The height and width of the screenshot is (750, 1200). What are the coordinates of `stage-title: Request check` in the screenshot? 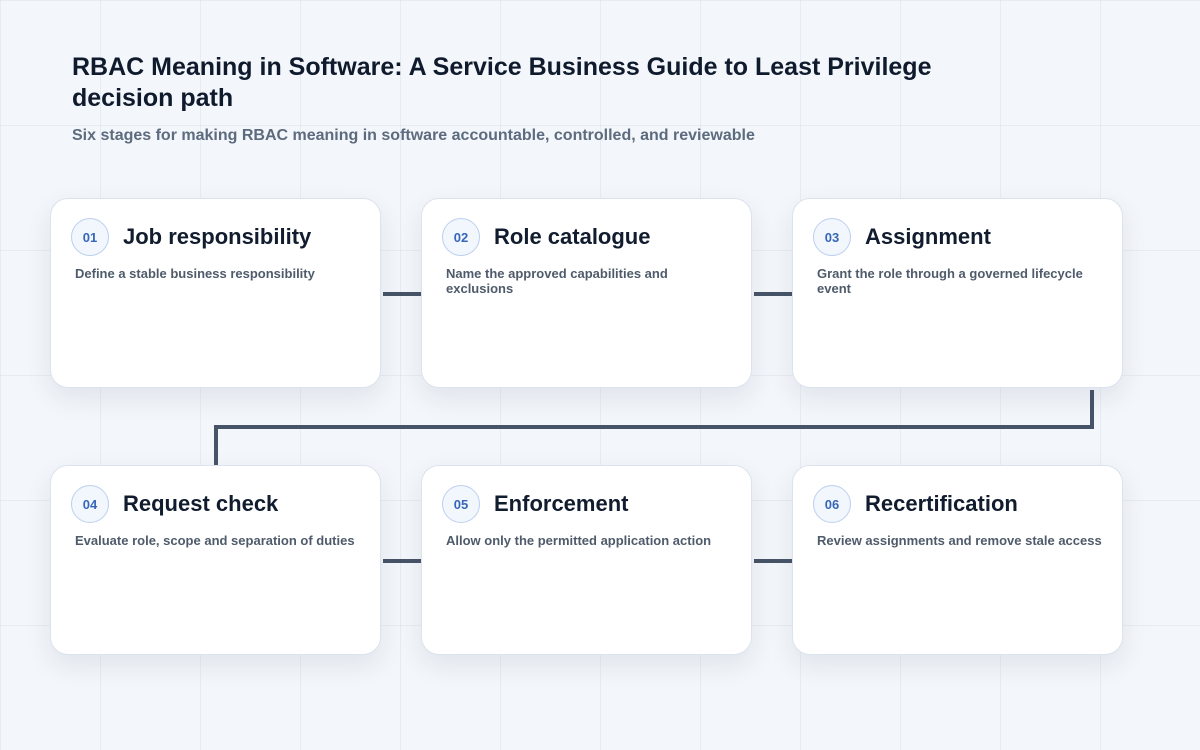 It's located at (201, 503).